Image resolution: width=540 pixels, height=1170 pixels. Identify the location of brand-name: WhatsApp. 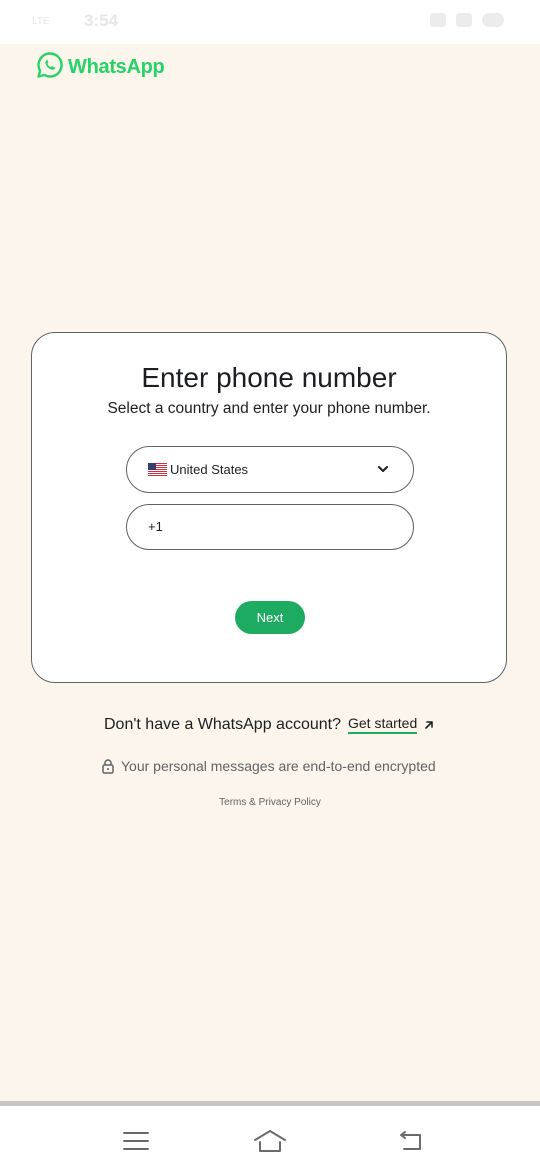
(116, 67).